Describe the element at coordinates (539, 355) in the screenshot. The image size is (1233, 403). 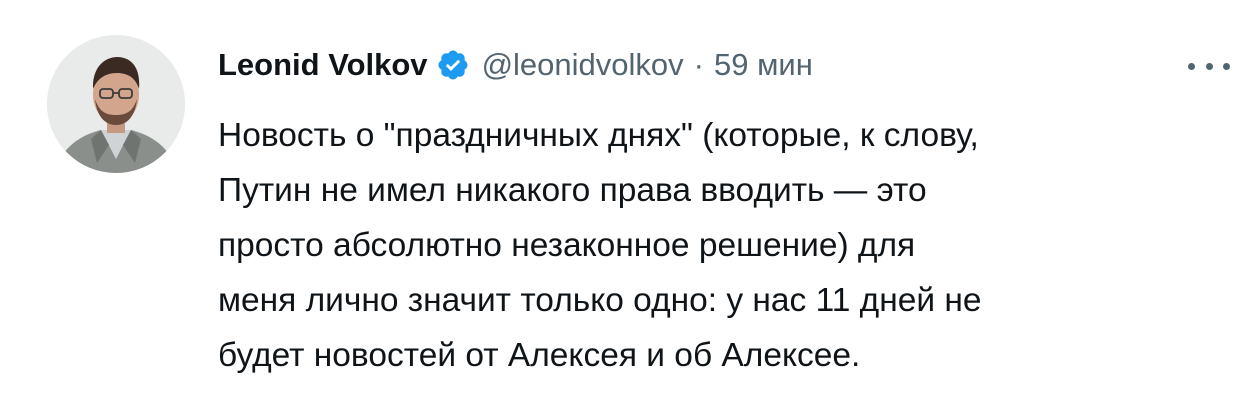
I see `tweet-text-line: будет новостей от Алексея и об Алексее.` at that location.